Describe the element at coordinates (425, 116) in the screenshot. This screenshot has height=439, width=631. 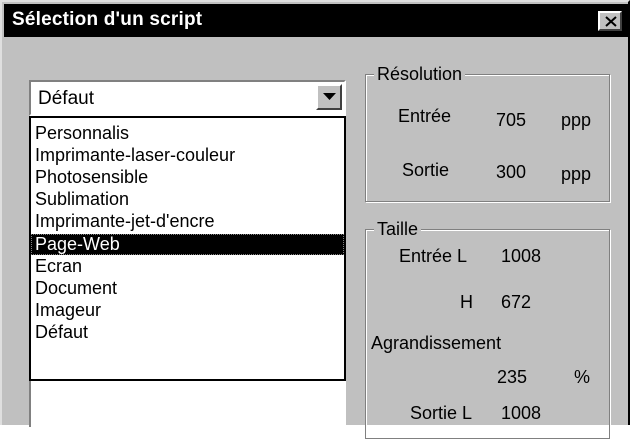
I see `resolution-input-label: Entrée` at that location.